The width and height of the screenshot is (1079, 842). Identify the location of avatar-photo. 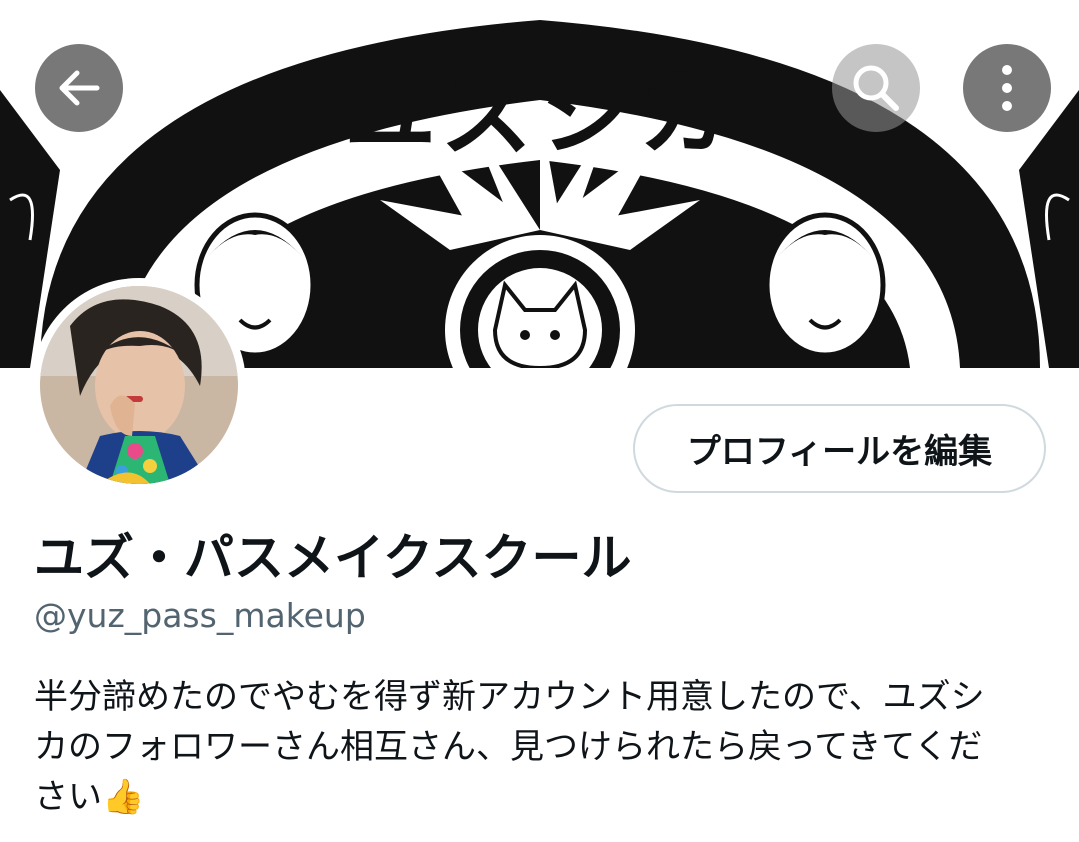
(139, 385).